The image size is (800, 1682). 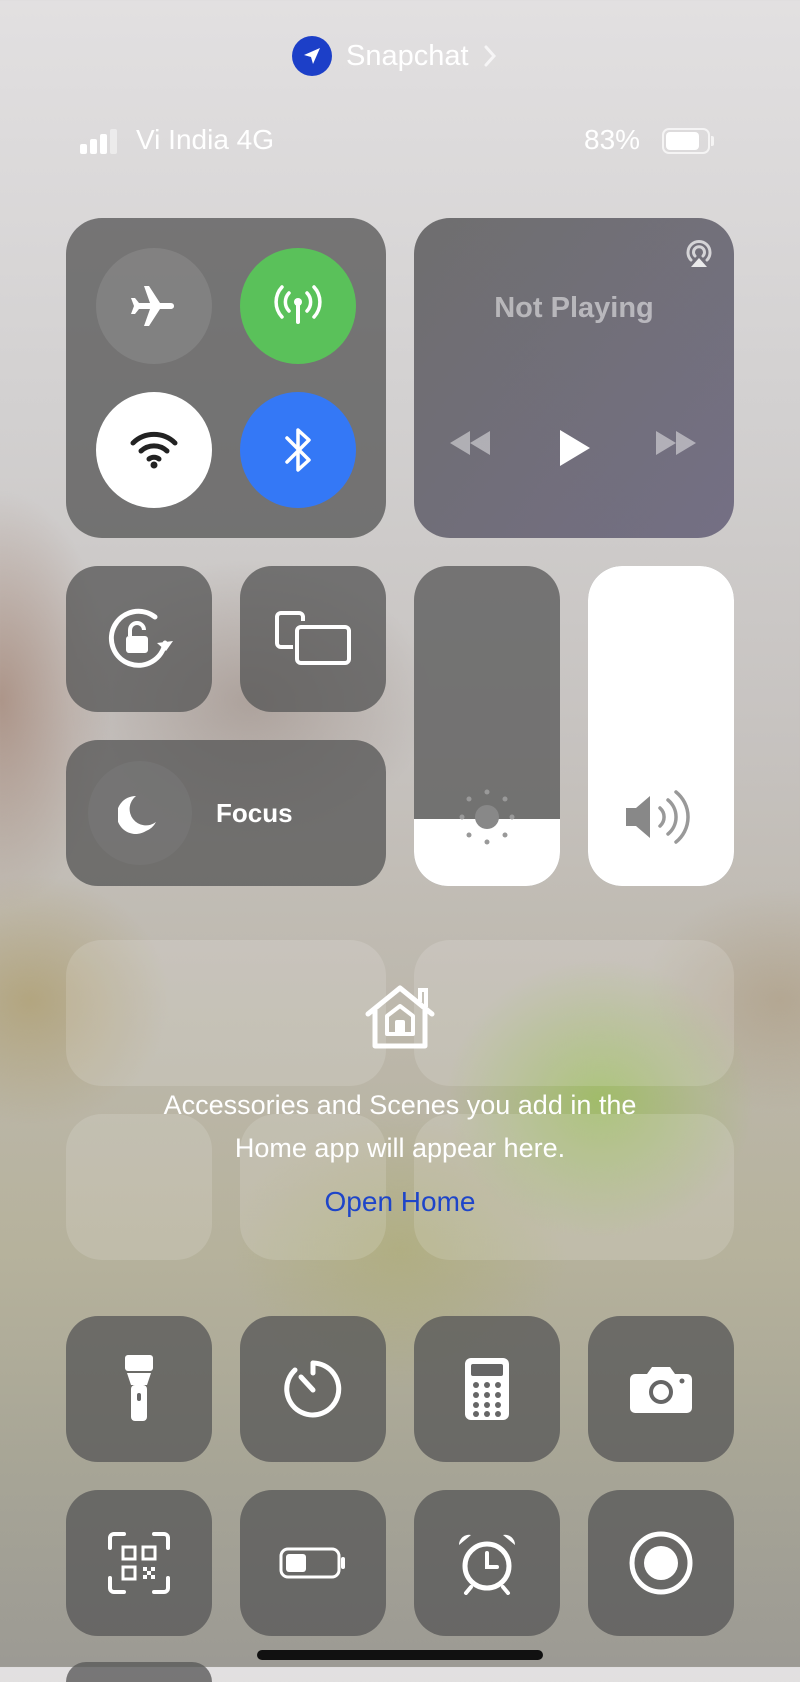 What do you see at coordinates (137, 814) in the screenshot?
I see `moon-icon` at bounding box center [137, 814].